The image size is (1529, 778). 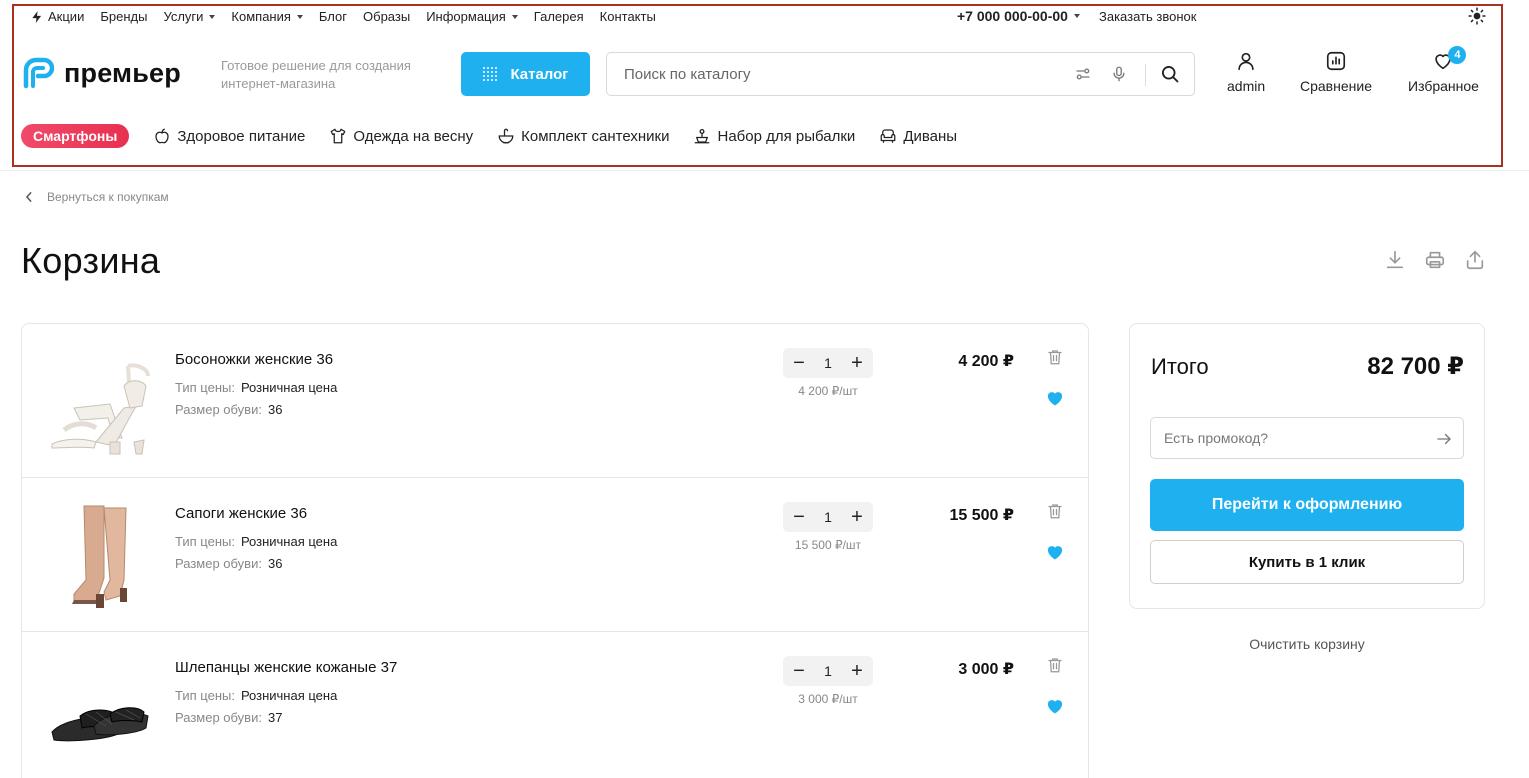 What do you see at coordinates (774, 136) in the screenshot?
I see `category-fishing-kit: Набор для рыбалки` at bounding box center [774, 136].